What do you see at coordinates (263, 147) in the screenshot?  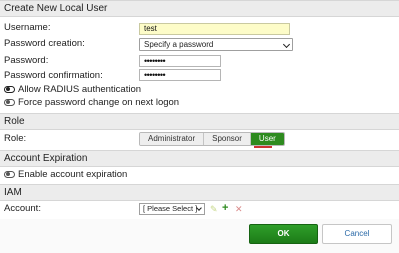 I see `selected-role-underline` at bounding box center [263, 147].